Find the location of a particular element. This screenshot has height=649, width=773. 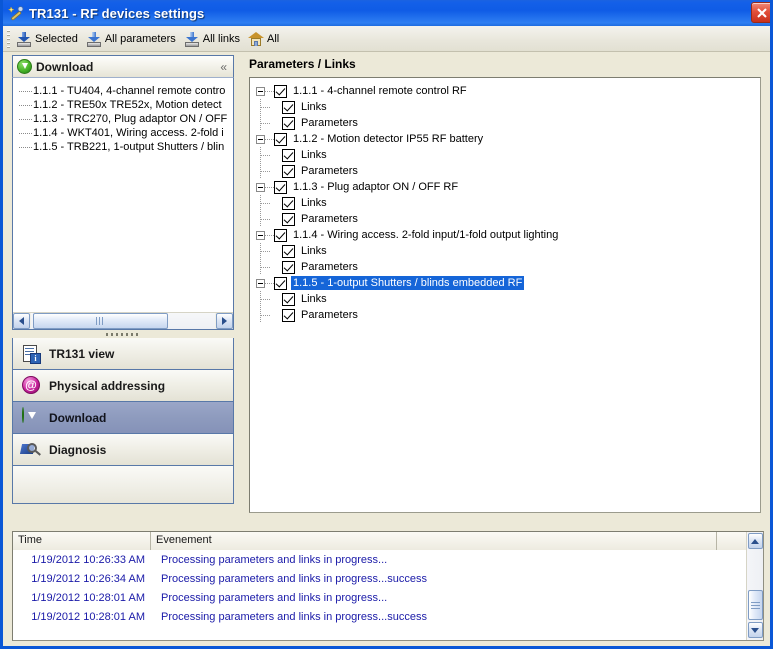

sidebar-item-diagnosis: Diagnosis is located at coordinates (123, 450).